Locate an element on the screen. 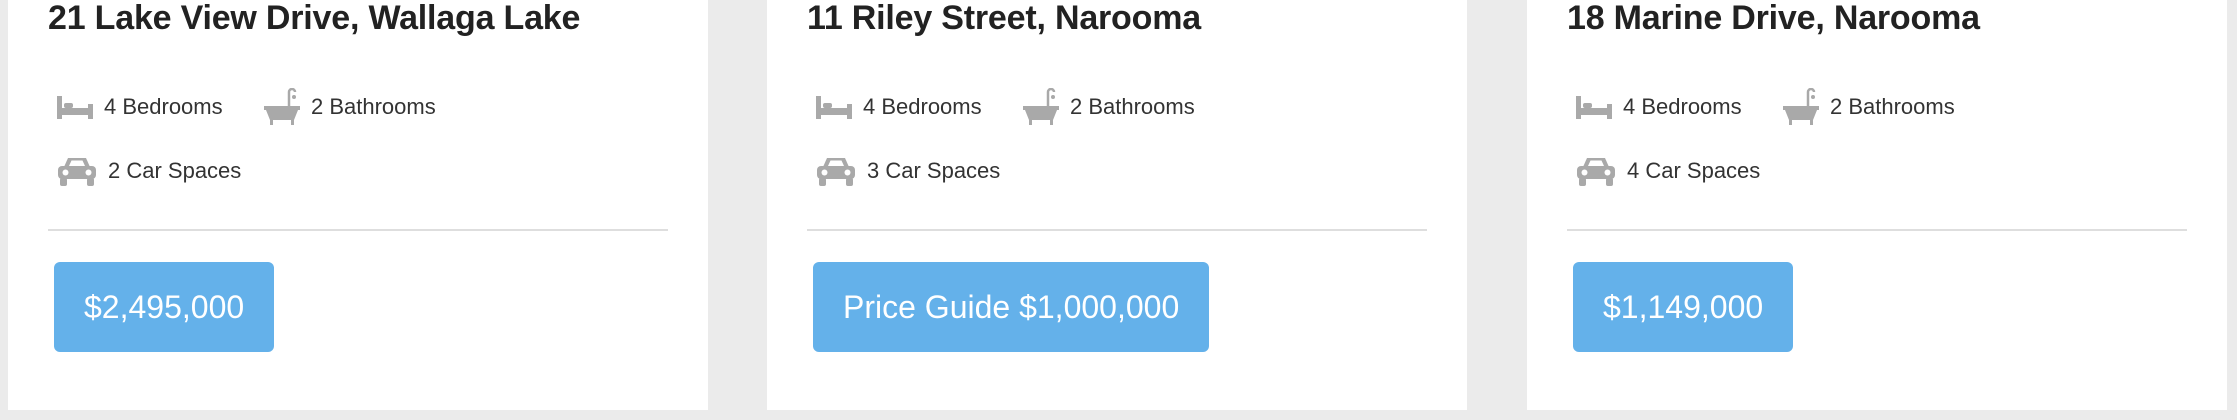 The width and height of the screenshot is (2237, 420). car-spaces-feature: 4 Car Spaces is located at coordinates (1667, 171).